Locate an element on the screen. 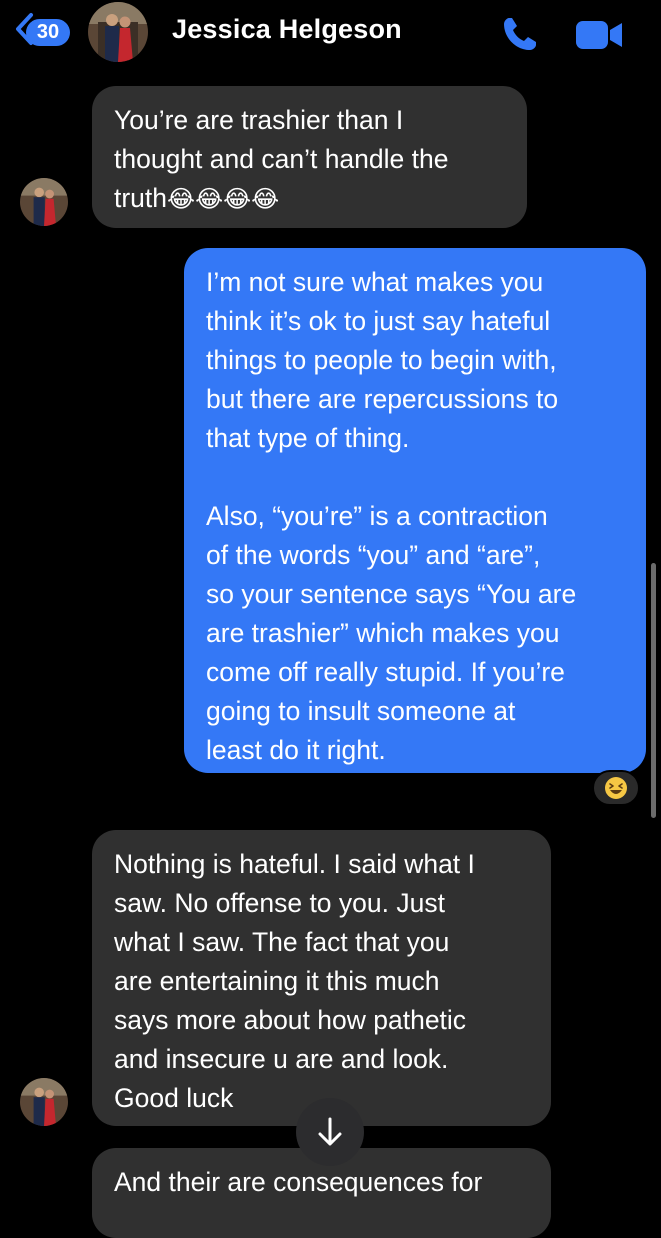 The height and width of the screenshot is (1238, 661). face-with-tears-of-joy-icon: 😂😂😂😂 is located at coordinates (223, 199).